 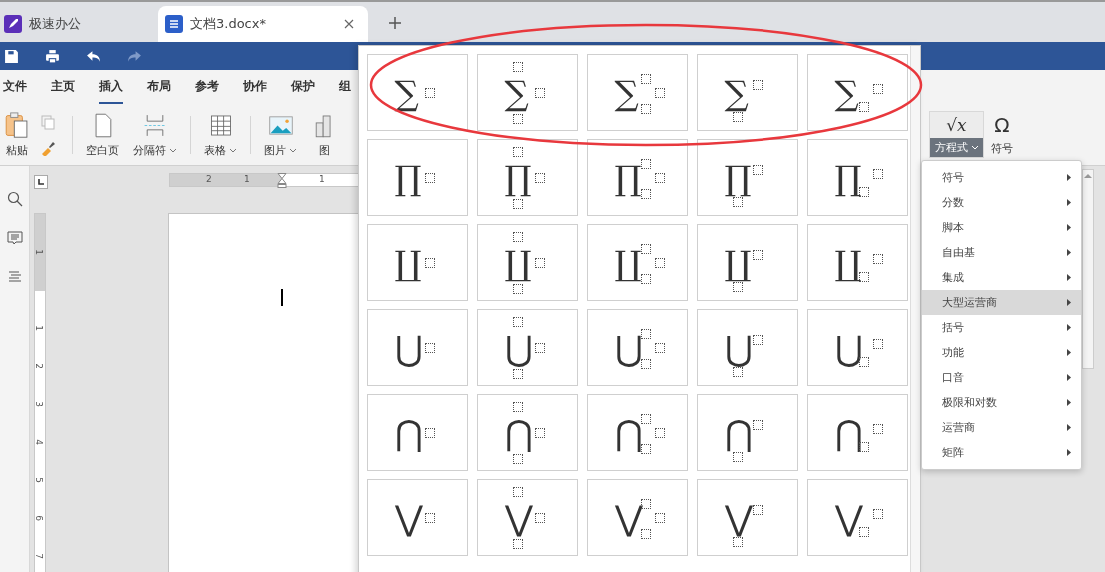 I want to click on menu-tab: 组, so click(x=345, y=87).